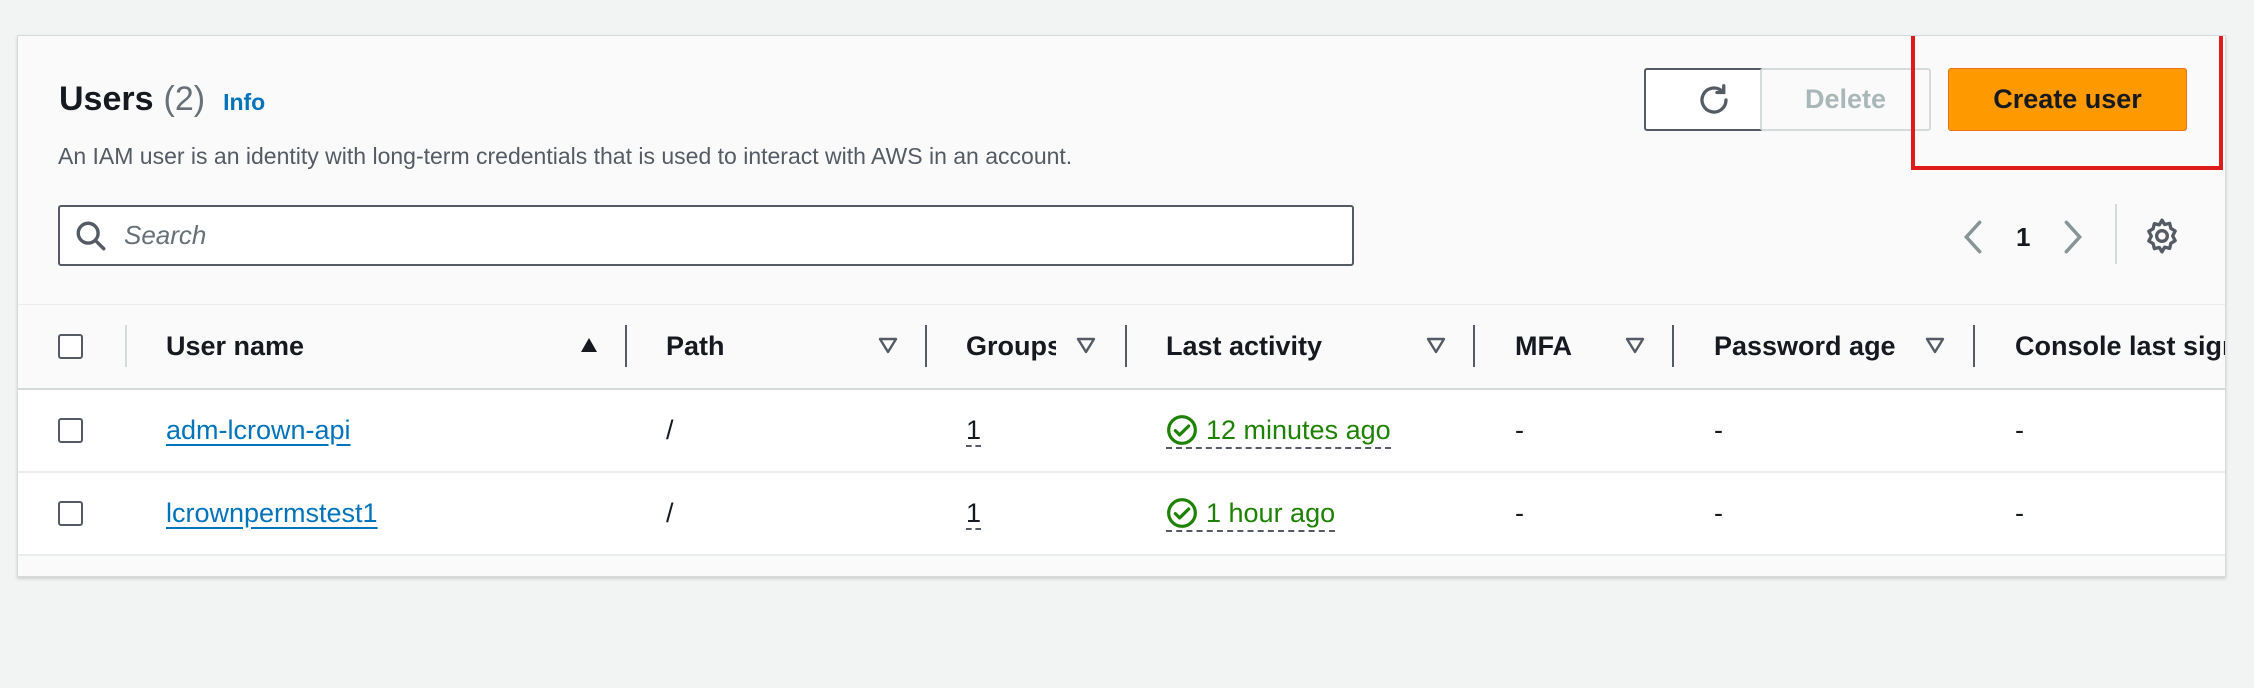 The width and height of the screenshot is (2254, 688). Describe the element at coordinates (244, 102) in the screenshot. I see `info-link: Info` at that location.